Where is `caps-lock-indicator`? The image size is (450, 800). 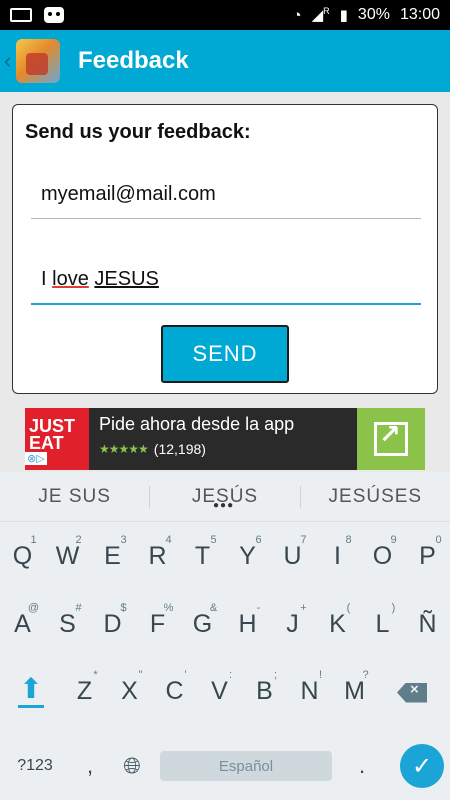
caps-lock-indicator is located at coordinates (31, 706).